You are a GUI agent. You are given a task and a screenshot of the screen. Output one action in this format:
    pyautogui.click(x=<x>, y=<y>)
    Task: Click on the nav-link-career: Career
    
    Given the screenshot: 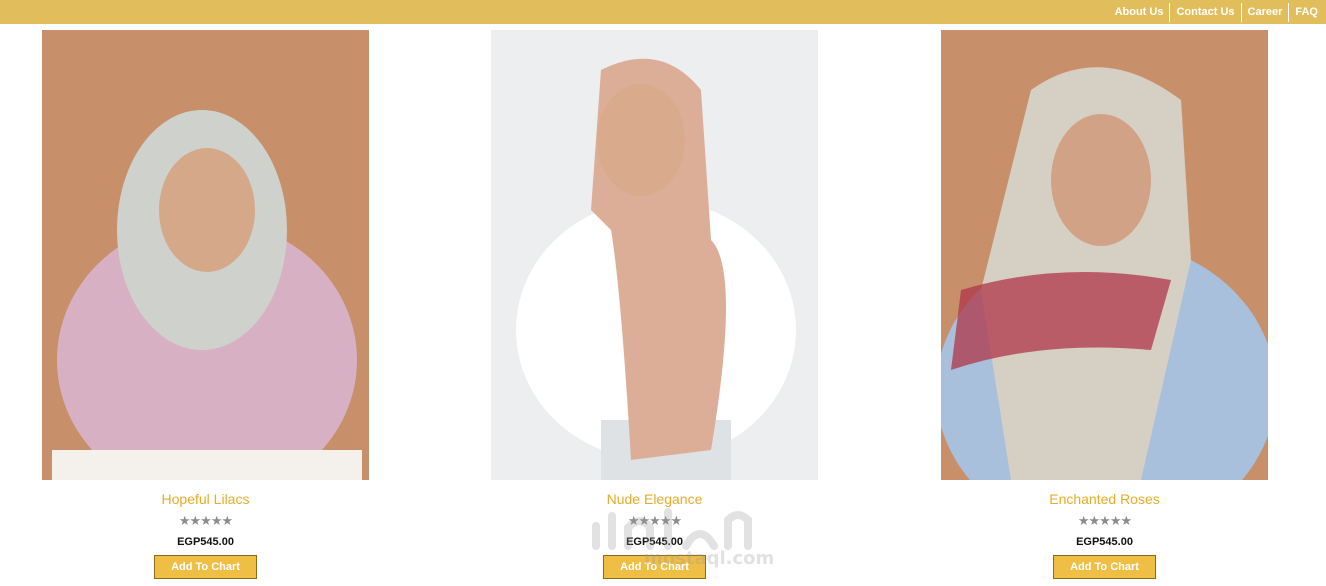 What is the action you would take?
    pyautogui.click(x=1265, y=12)
    